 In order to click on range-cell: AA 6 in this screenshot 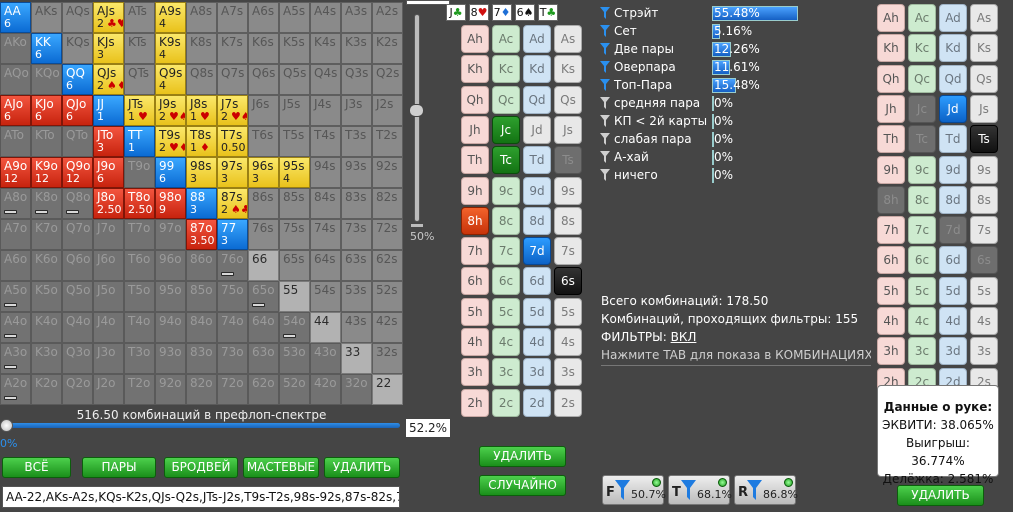, I will do `click(15, 17)`.